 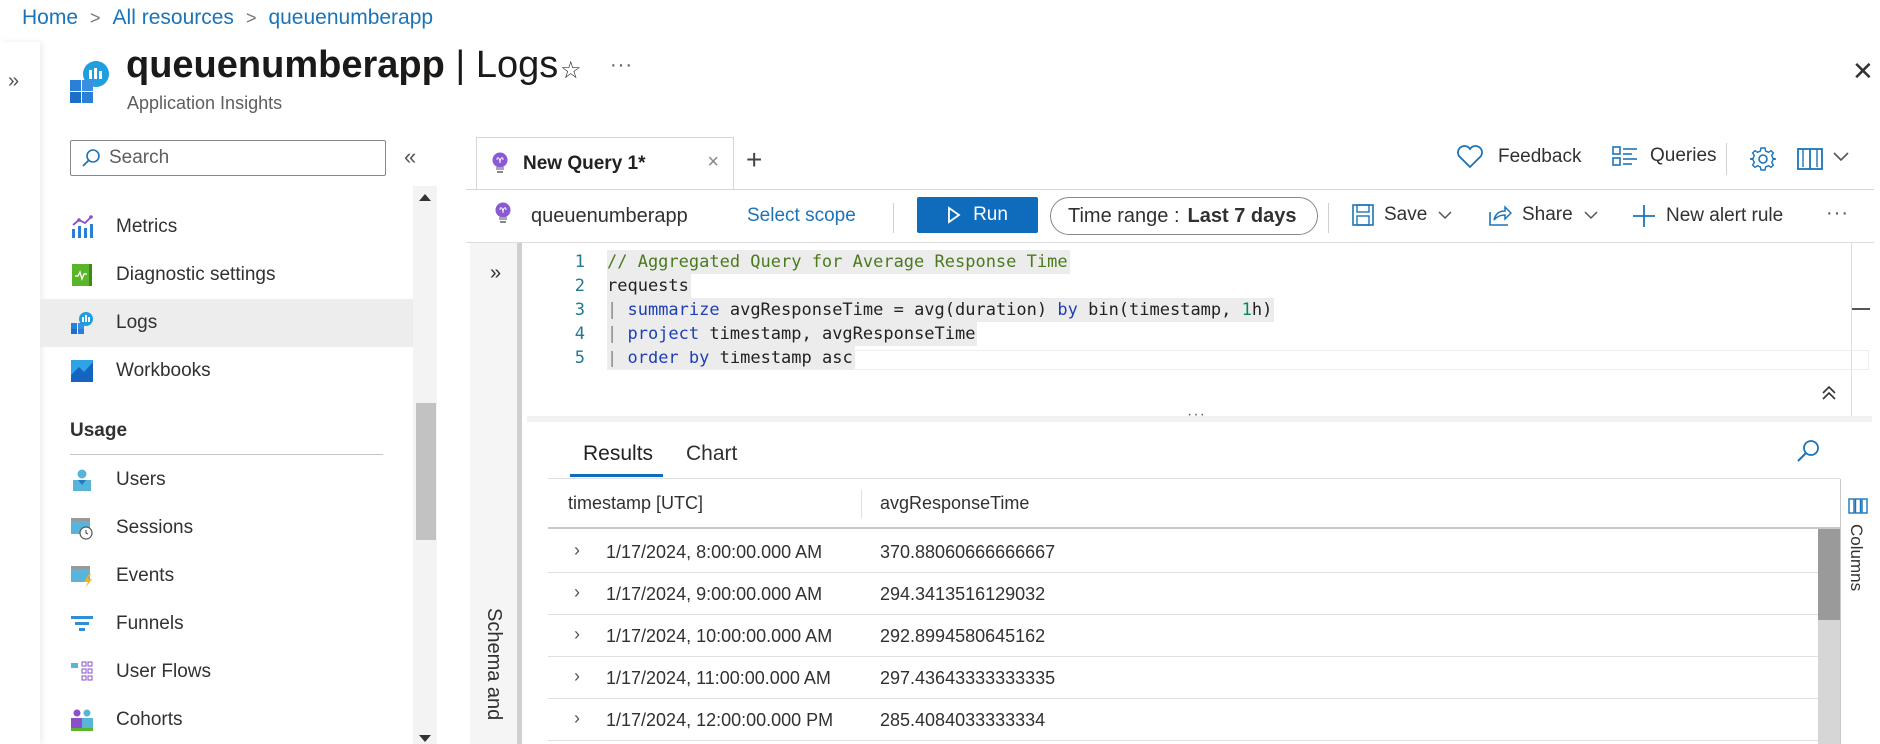 What do you see at coordinates (1860, 611) in the screenshot?
I see `columns-pane` at bounding box center [1860, 611].